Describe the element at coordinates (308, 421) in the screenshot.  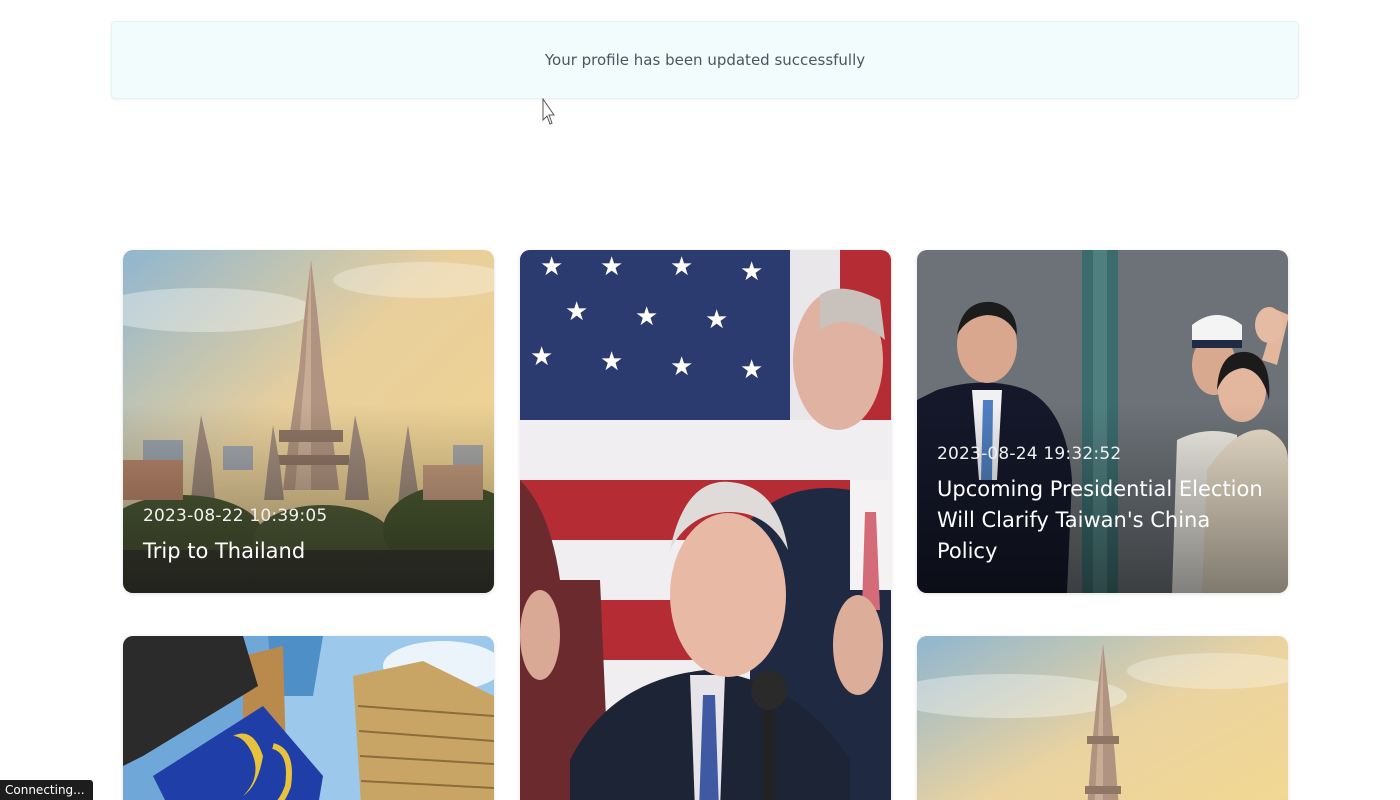
I see `article-card-trip-to-thailand: 2023-08-22 10:39:05 Trip to Thailand` at that location.